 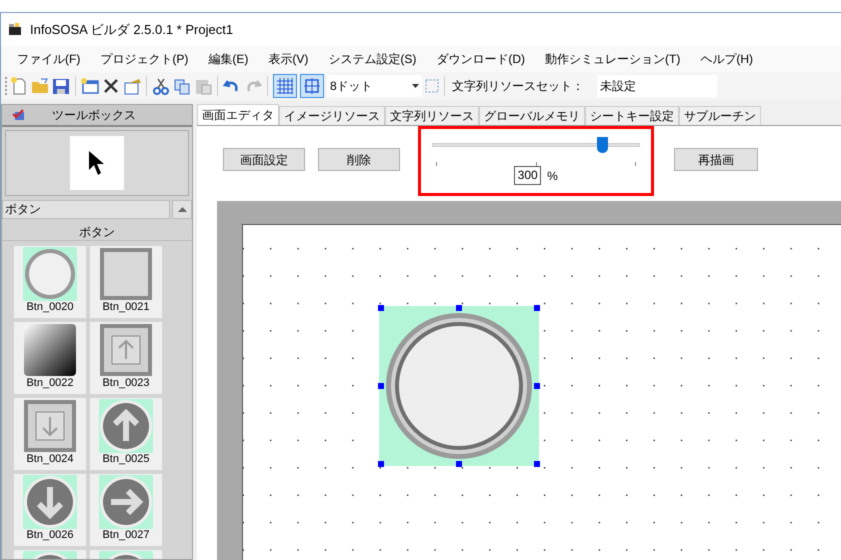 I want to click on dropdown-caret-icon, so click(x=415, y=86).